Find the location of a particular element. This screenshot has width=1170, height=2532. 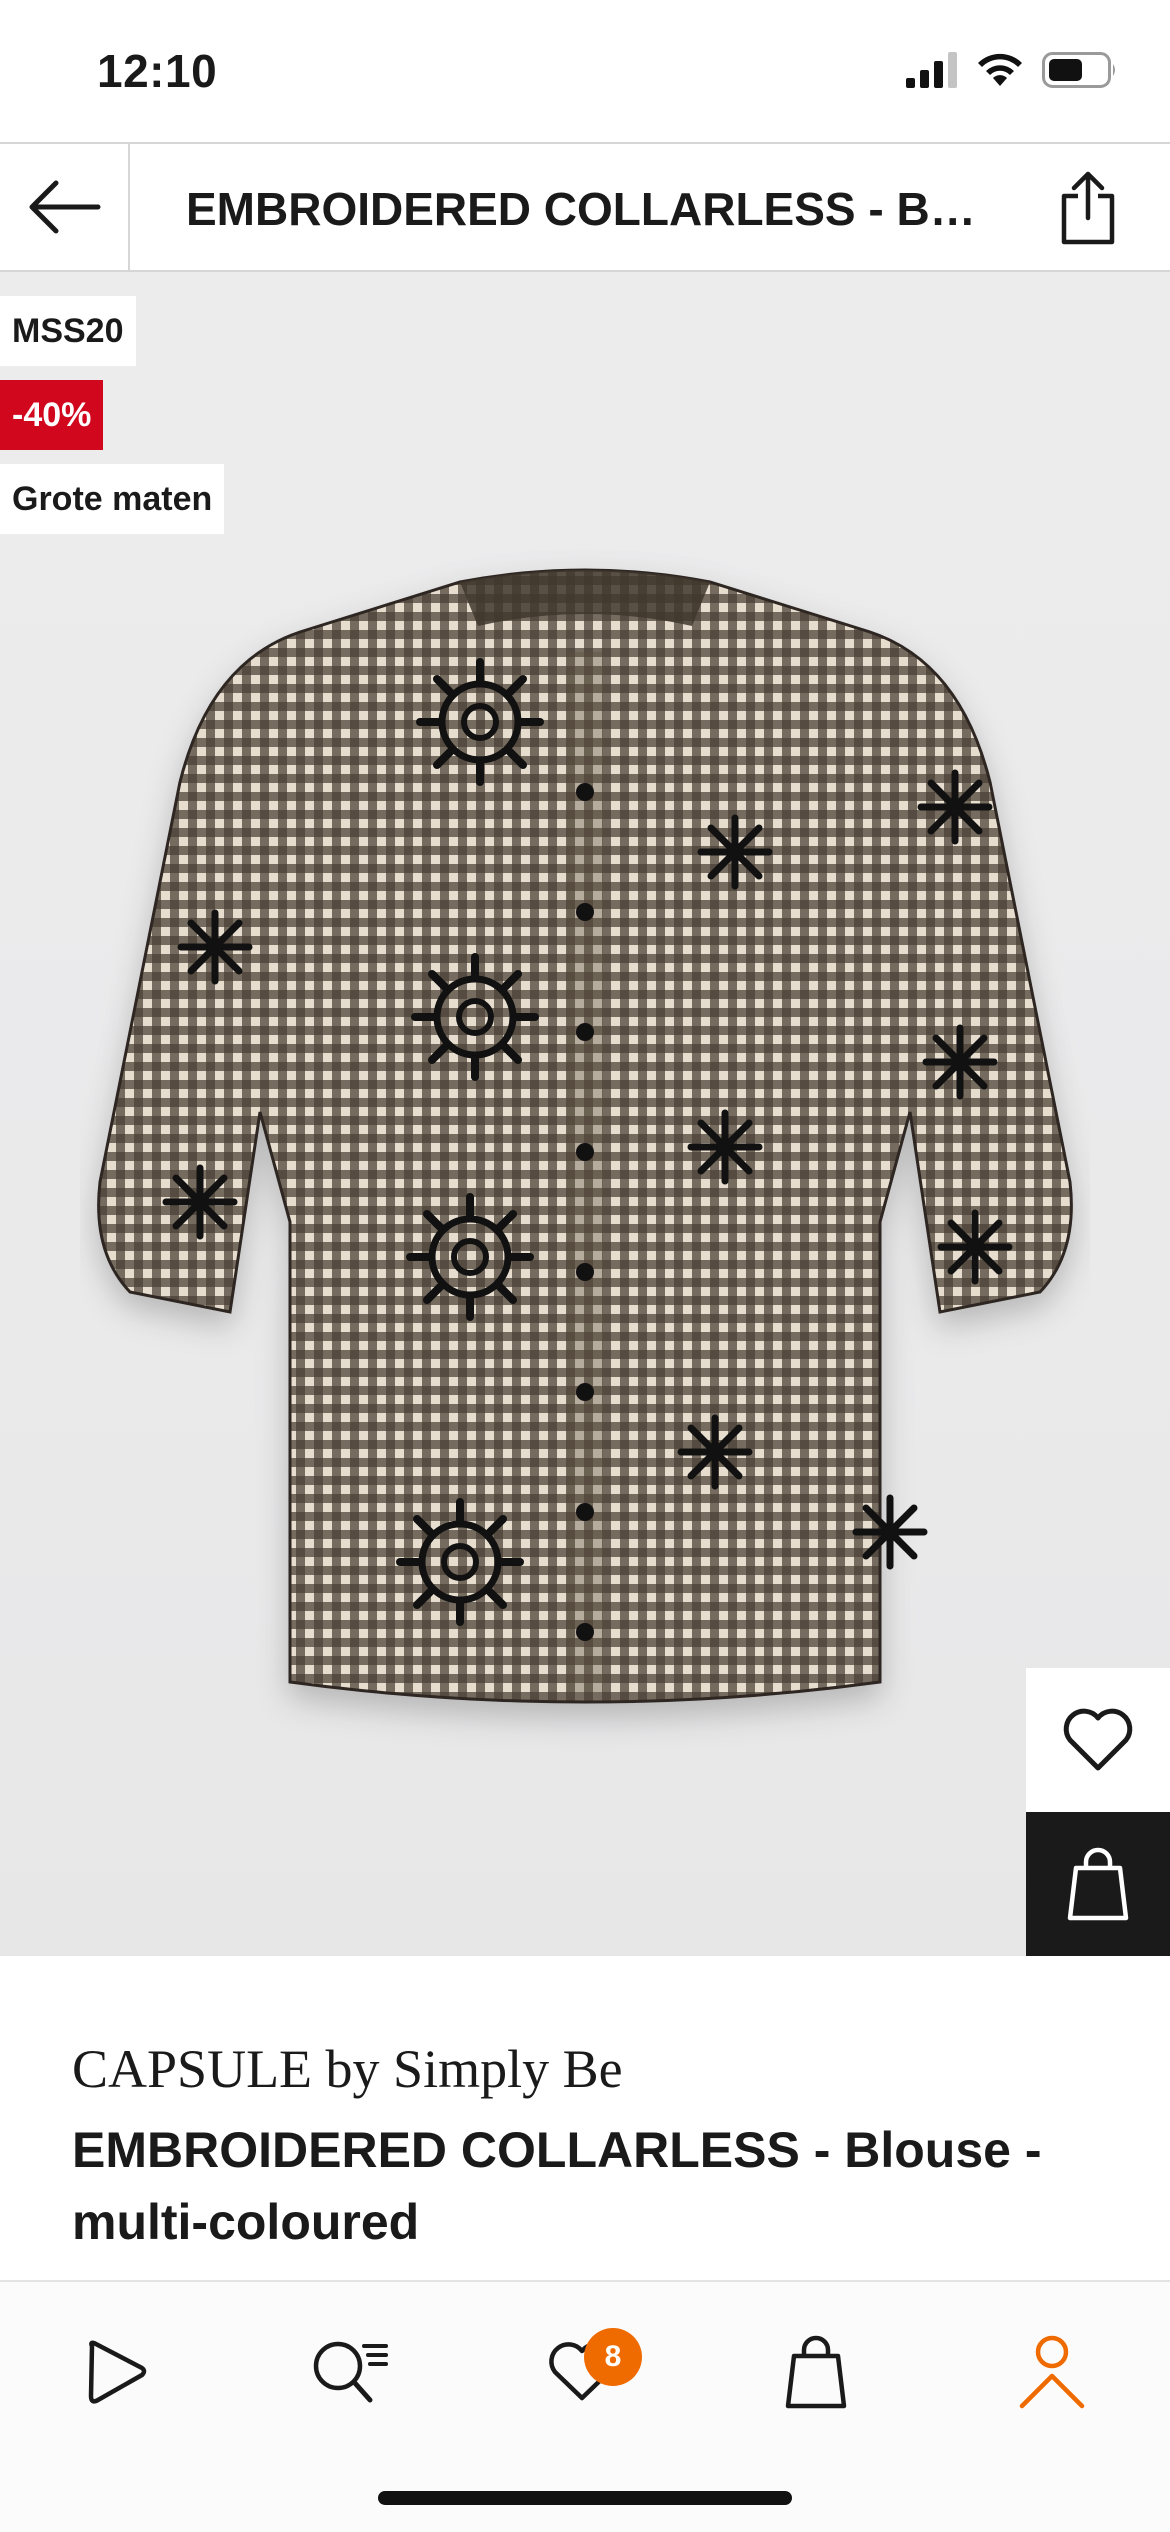

tab-home is located at coordinates (116, 2372).